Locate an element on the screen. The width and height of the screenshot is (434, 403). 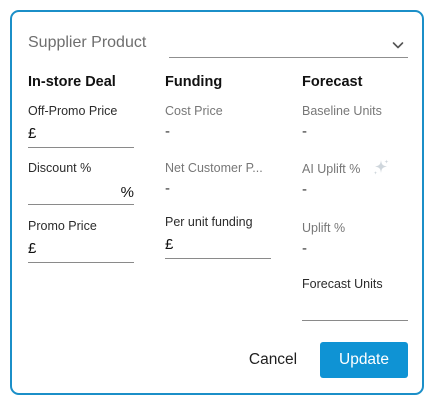
forecast-heading: Forecast is located at coordinates (332, 82).